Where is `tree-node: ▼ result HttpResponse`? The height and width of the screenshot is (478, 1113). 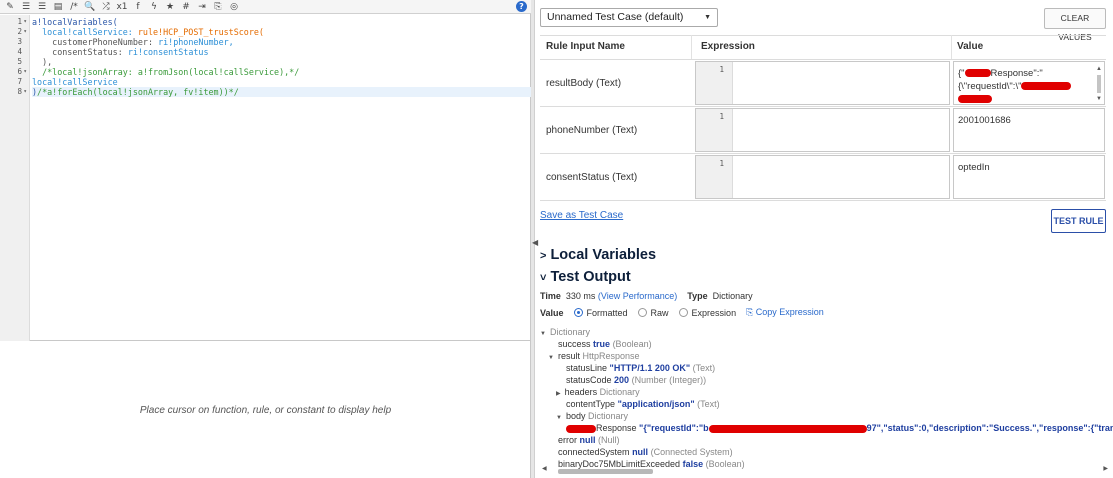 tree-node: ▼ result HttpResponse is located at coordinates (594, 356).